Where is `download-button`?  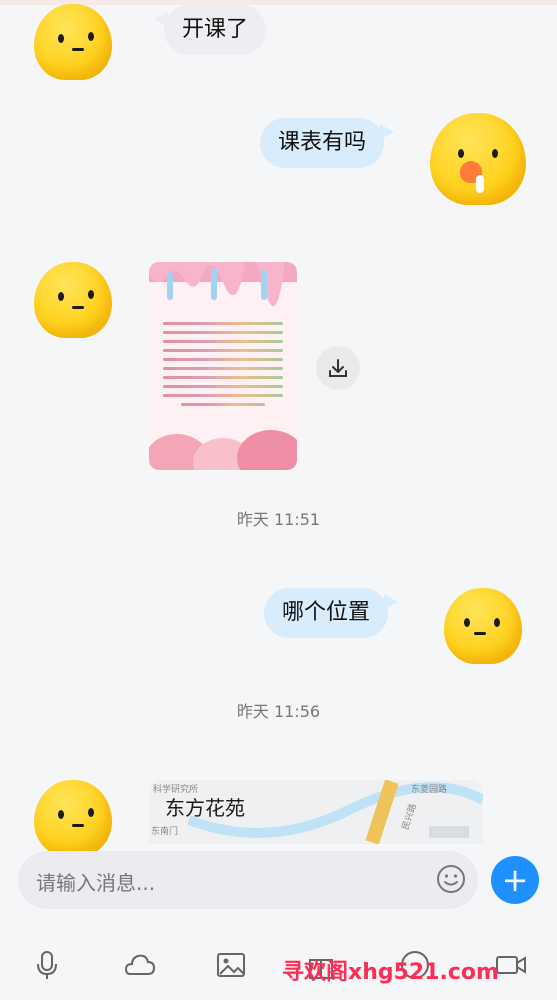 download-button is located at coordinates (338, 368).